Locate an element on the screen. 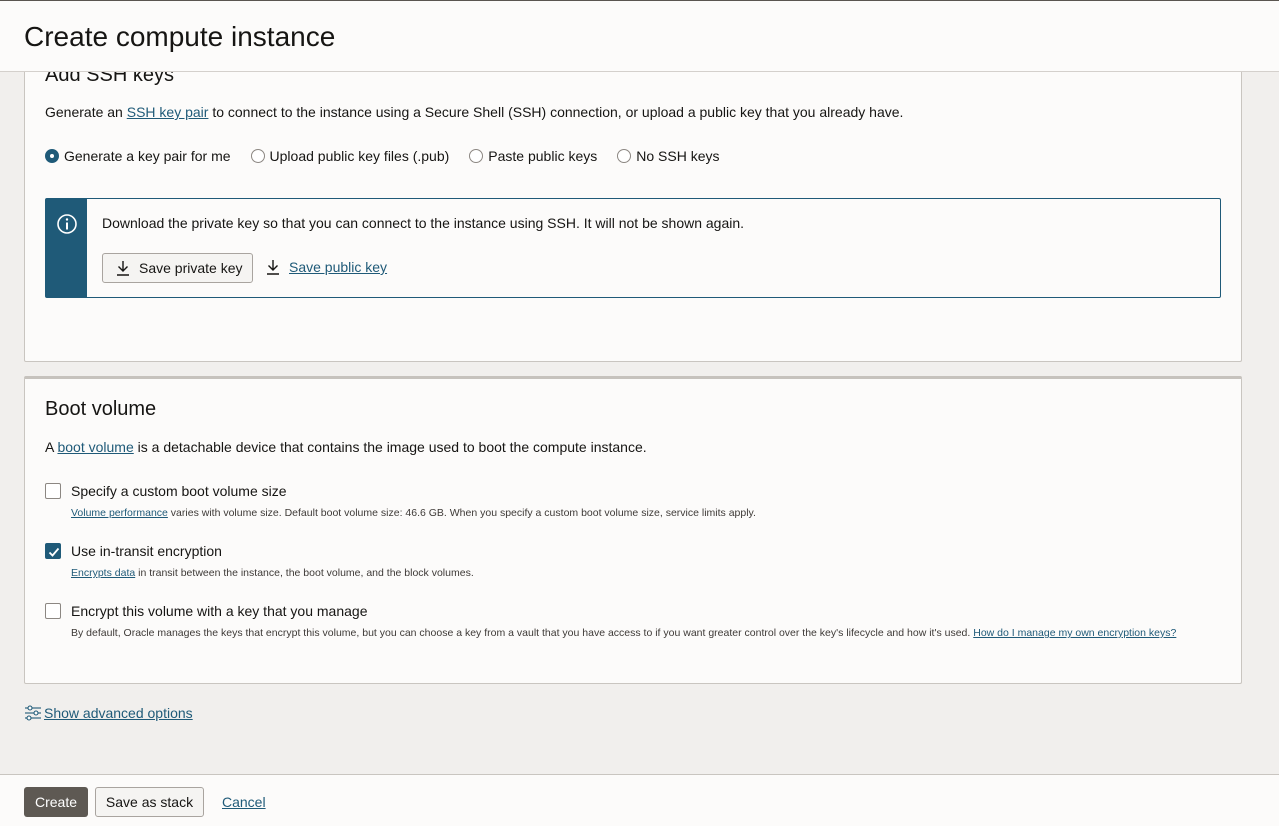 This screenshot has width=1279, height=826. show-advanced-options-link: Show advanced options is located at coordinates (108, 713).